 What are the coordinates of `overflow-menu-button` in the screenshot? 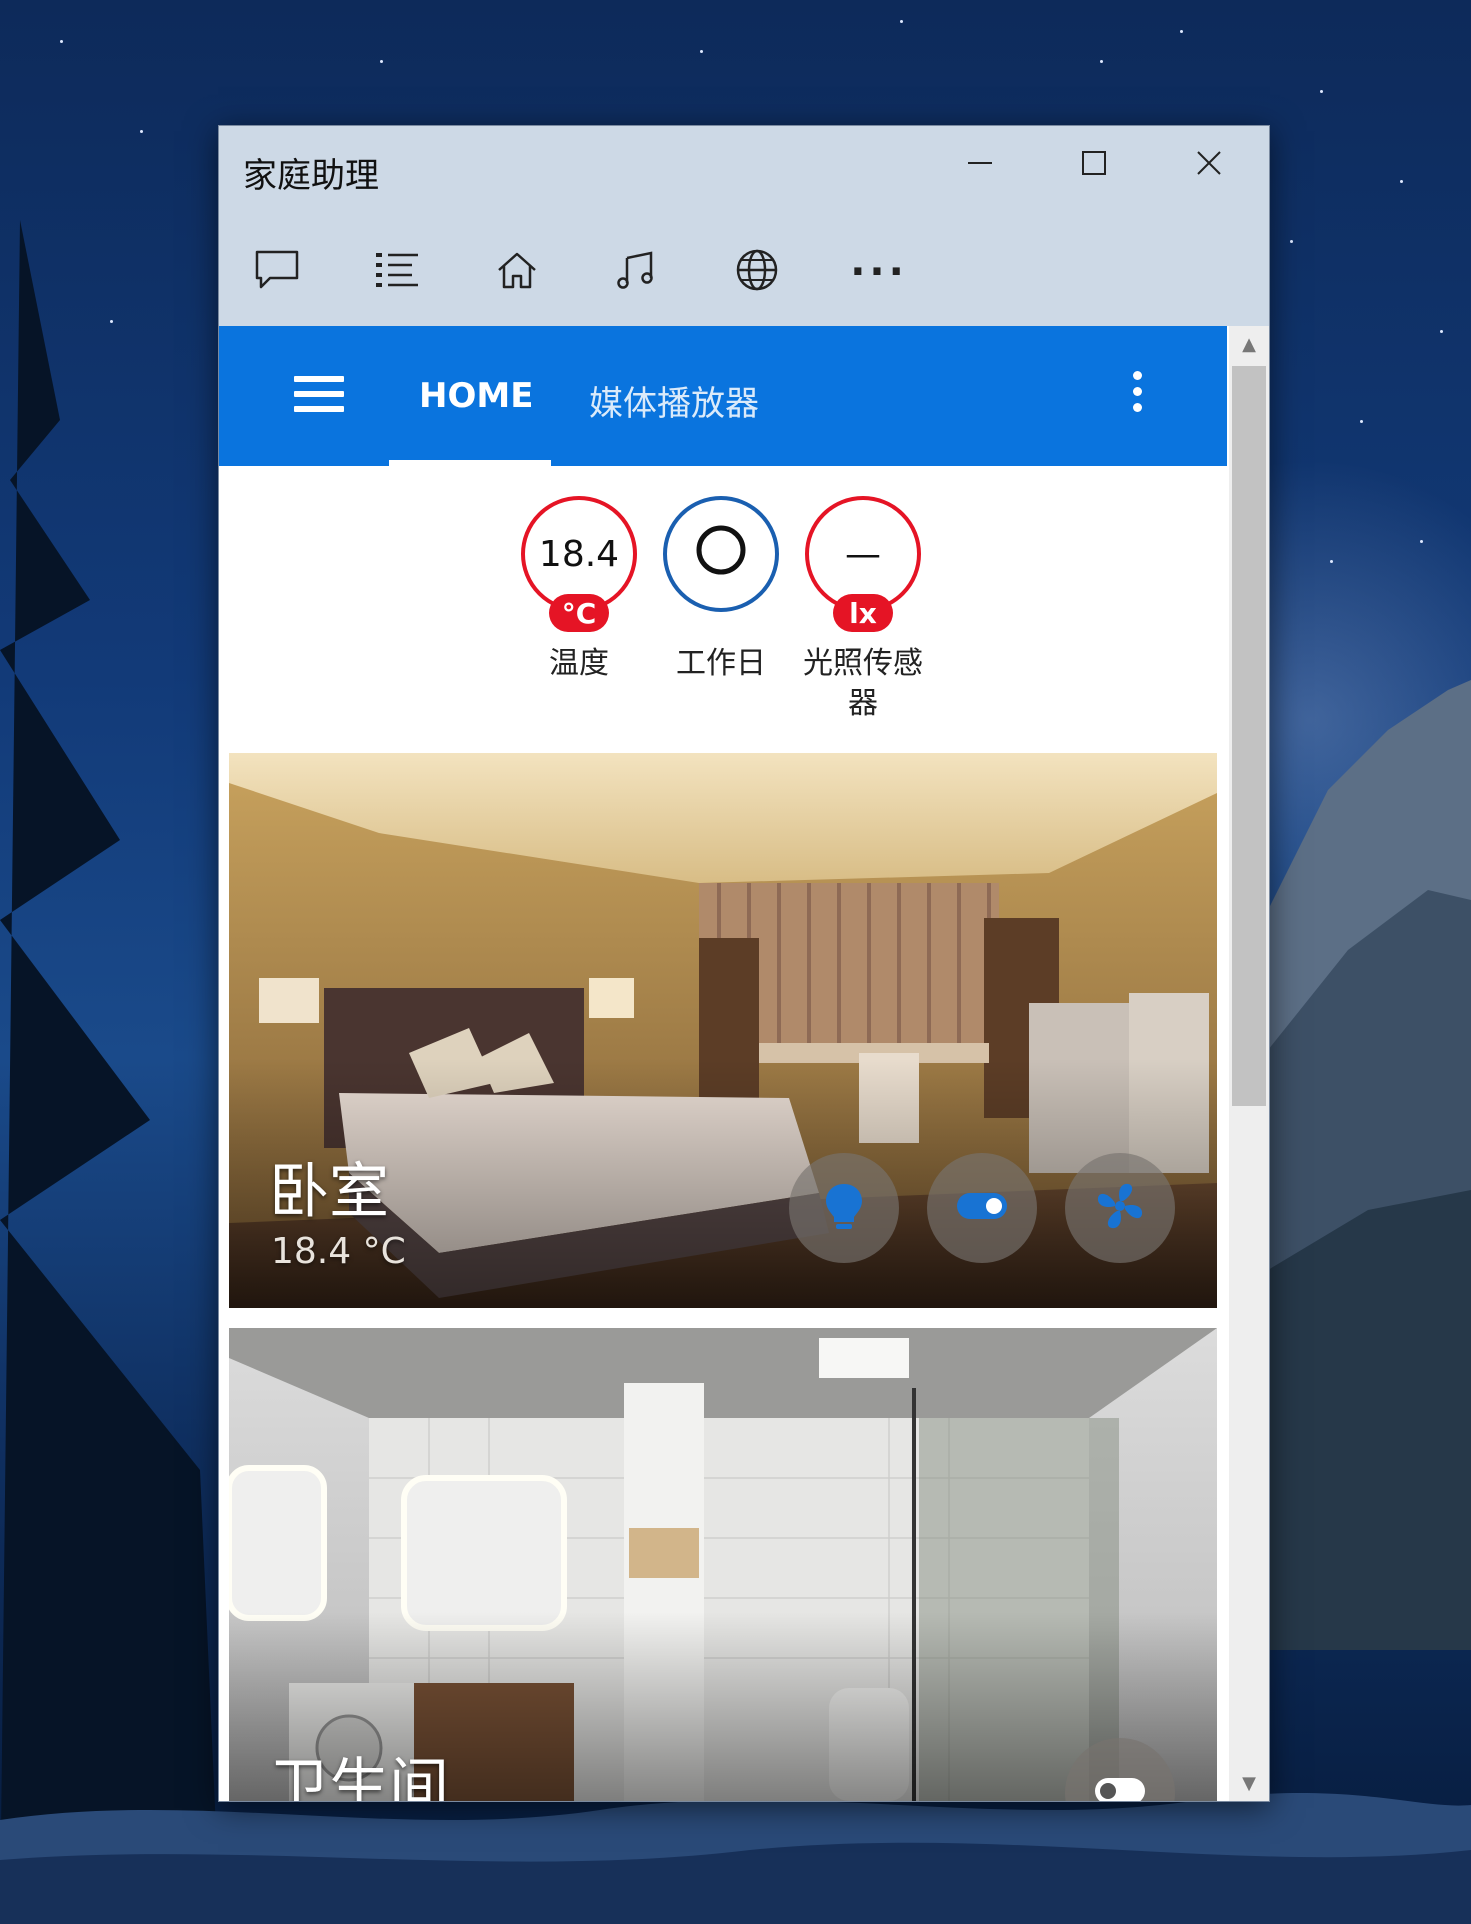 It's located at (1137, 396).